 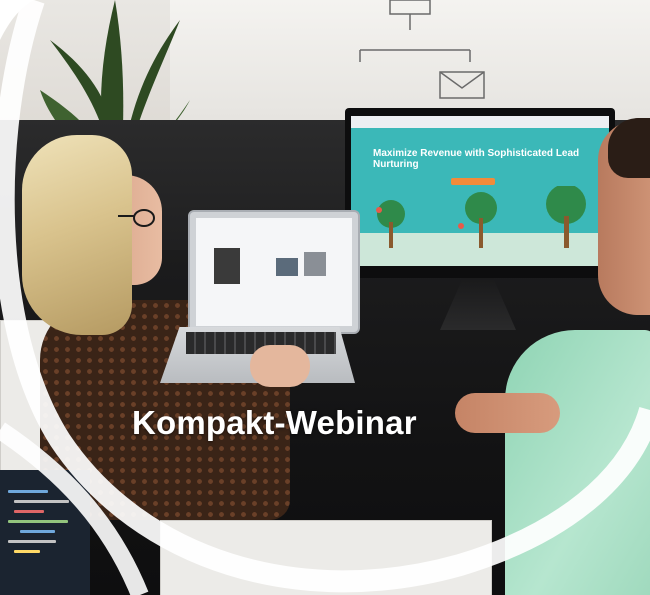 I want to click on tree-illustration, so click(x=481, y=217).